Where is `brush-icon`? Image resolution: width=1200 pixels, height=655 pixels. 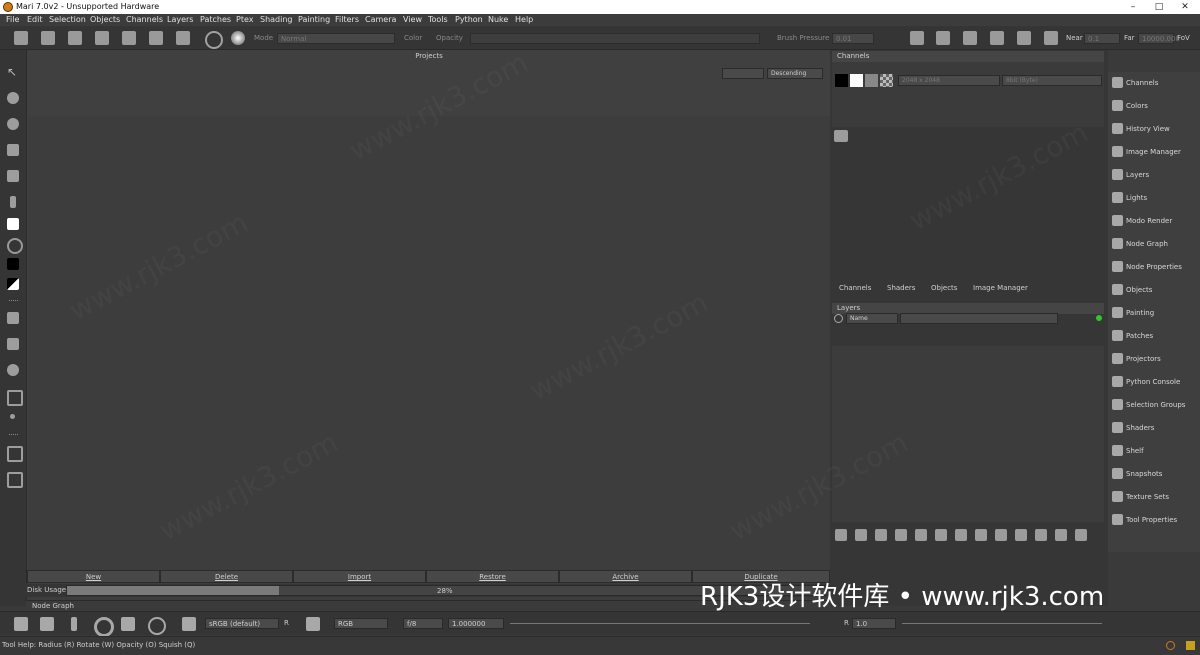
brush-icon is located at coordinates (214, 40).